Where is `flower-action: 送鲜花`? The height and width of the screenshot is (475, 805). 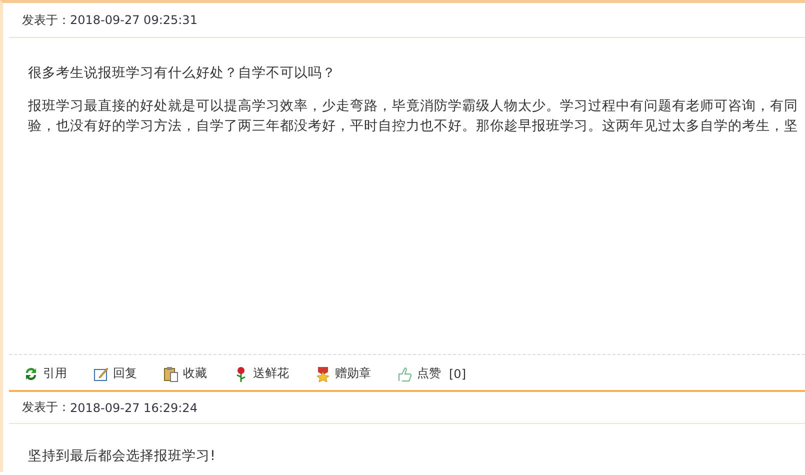 flower-action: 送鲜花 is located at coordinates (261, 373).